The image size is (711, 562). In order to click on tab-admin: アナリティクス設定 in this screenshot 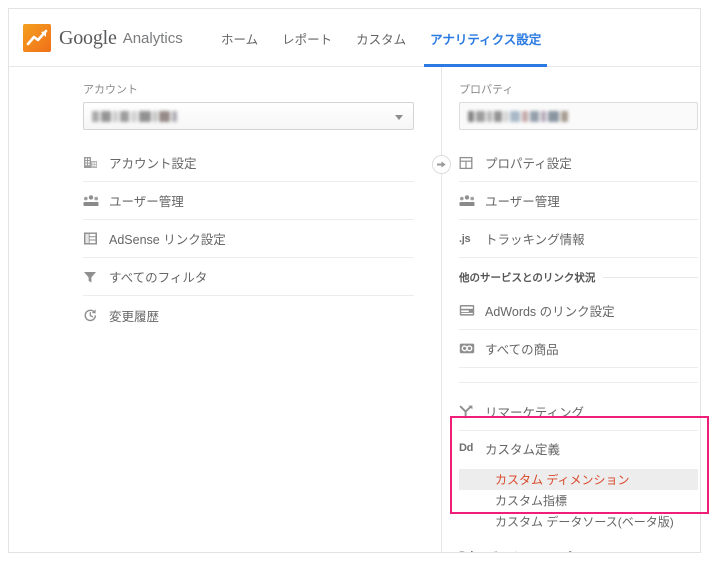, I will do `click(485, 38)`.